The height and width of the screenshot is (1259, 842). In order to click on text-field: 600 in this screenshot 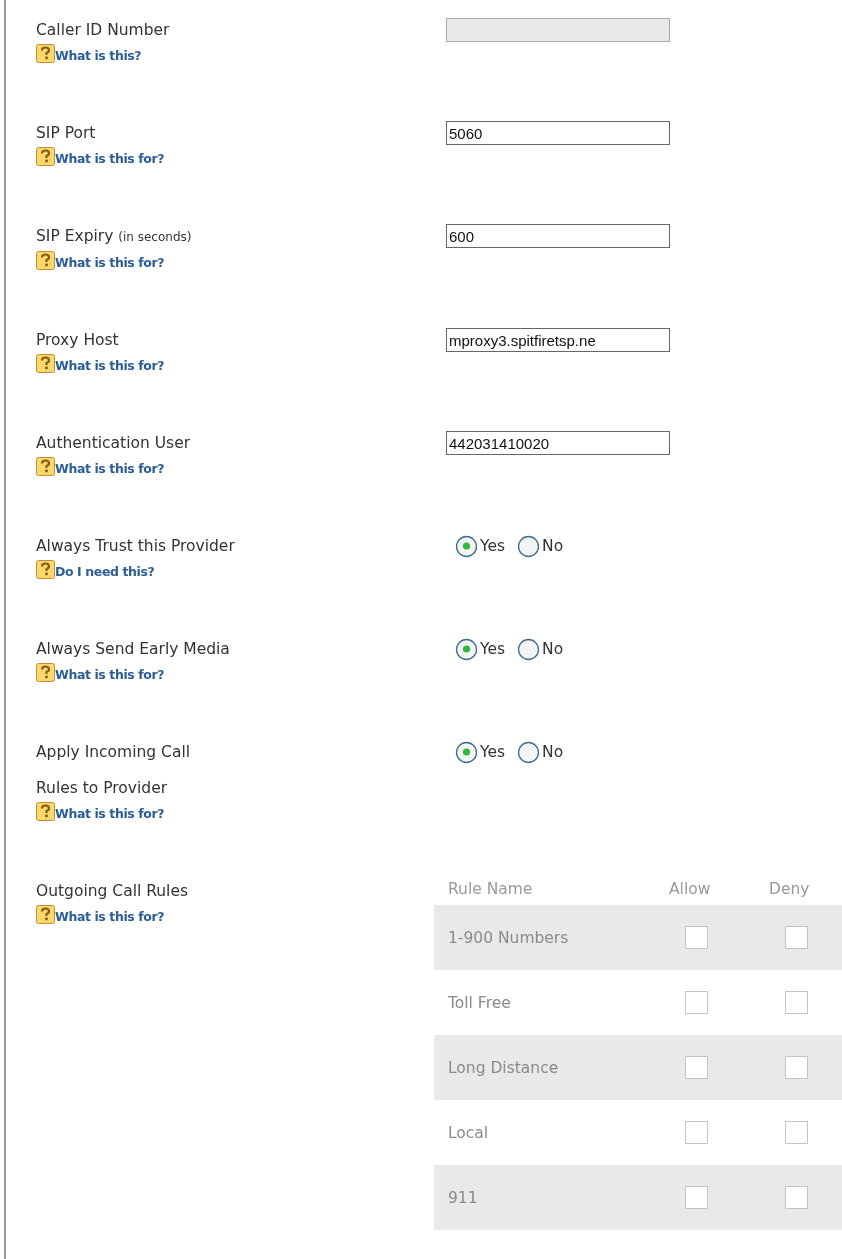, I will do `click(558, 236)`.